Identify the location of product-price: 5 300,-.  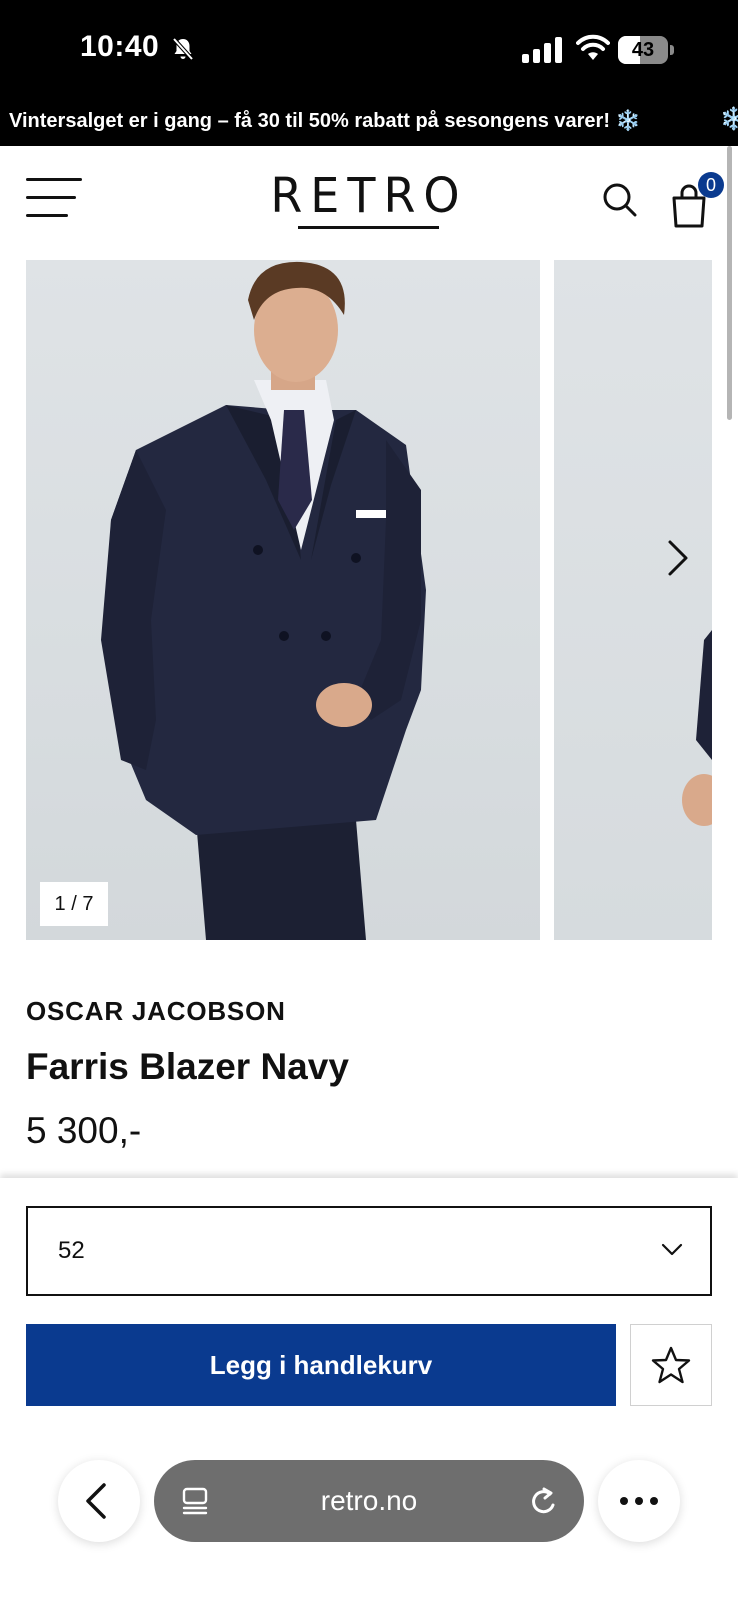
(84, 1130).